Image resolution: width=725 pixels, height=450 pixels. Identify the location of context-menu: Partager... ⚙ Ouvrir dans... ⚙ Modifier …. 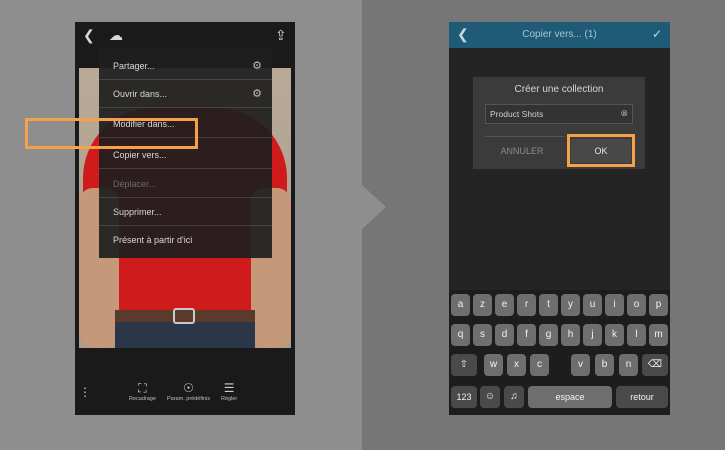
(185, 153).